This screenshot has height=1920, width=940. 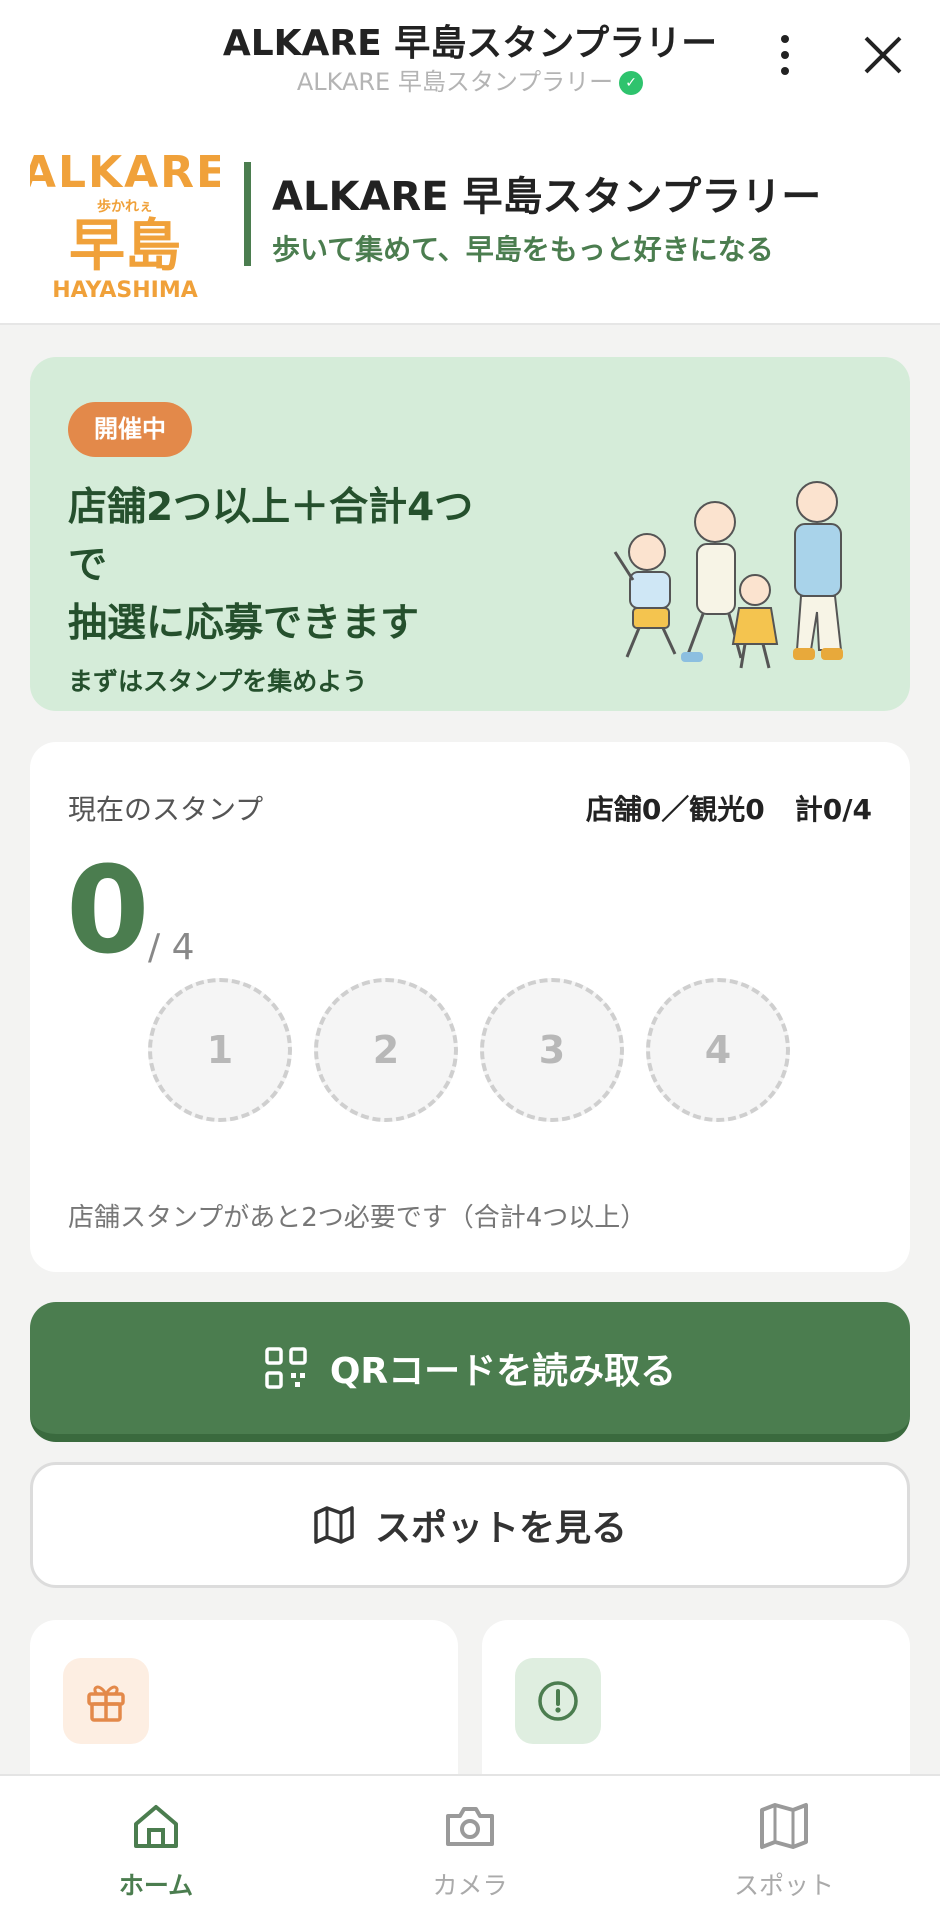 What do you see at coordinates (728, 575) in the screenshot?
I see `family-illustration` at bounding box center [728, 575].